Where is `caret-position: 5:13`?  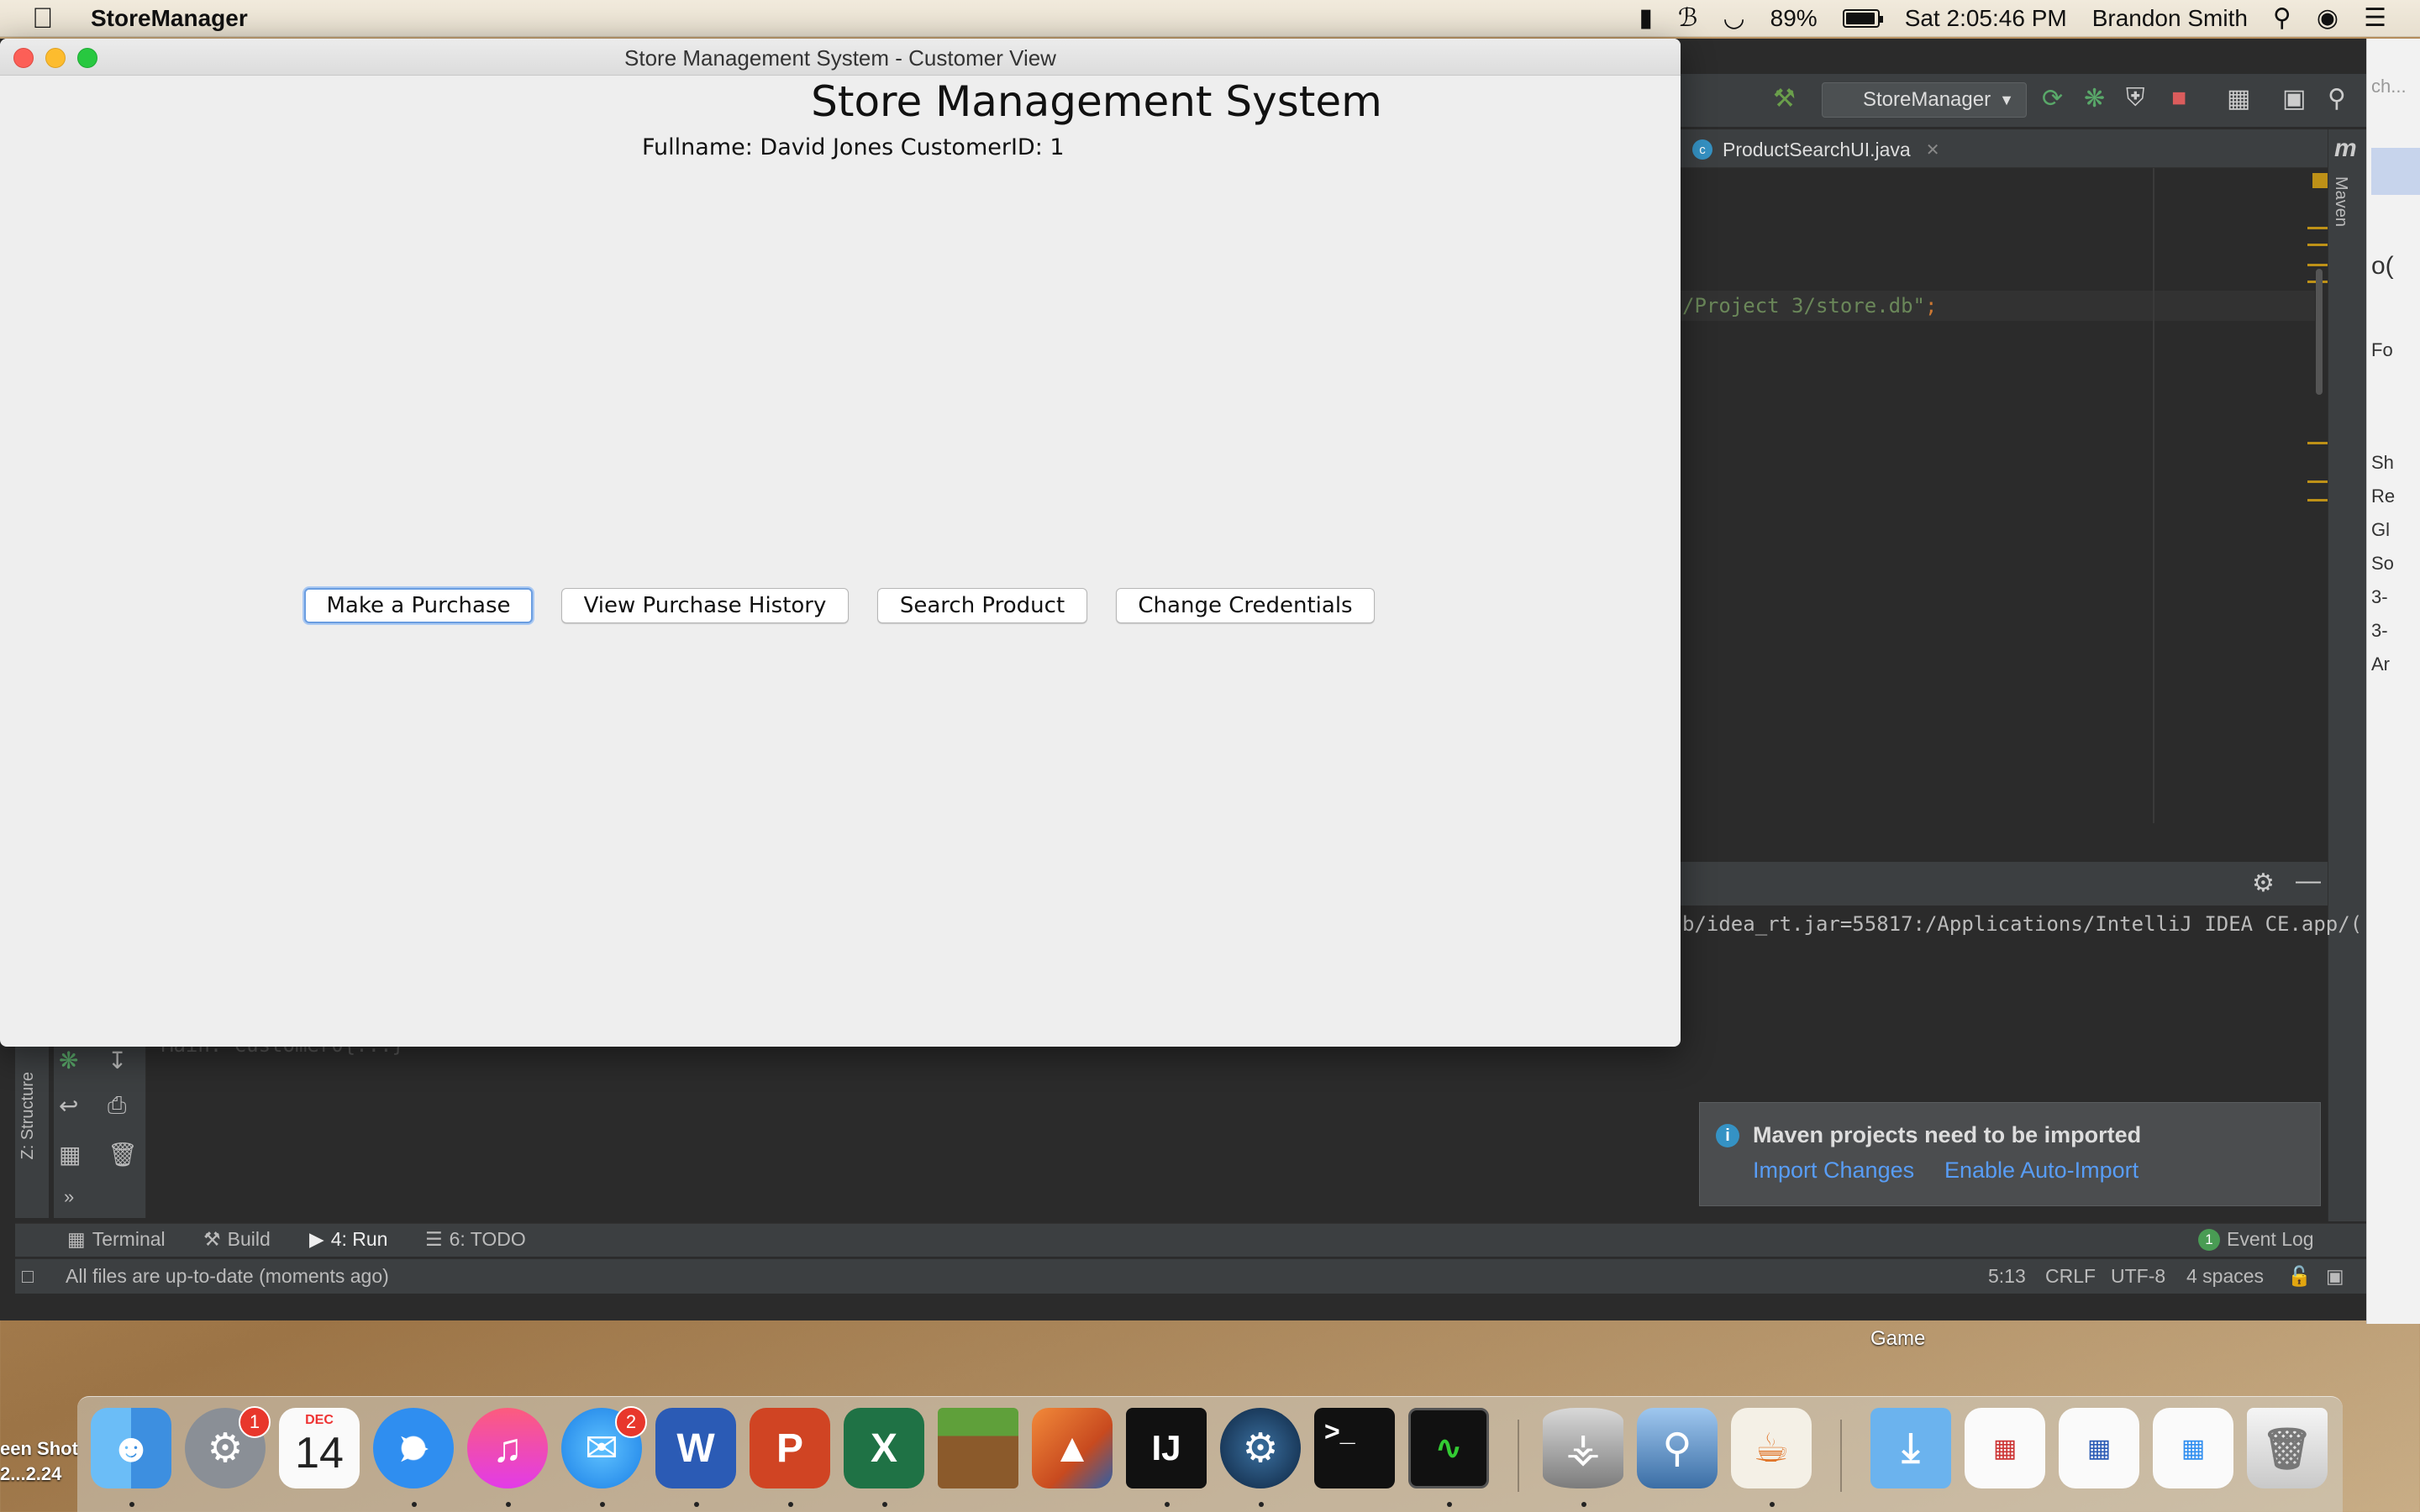
caret-position: 5:13 is located at coordinates (2007, 1276).